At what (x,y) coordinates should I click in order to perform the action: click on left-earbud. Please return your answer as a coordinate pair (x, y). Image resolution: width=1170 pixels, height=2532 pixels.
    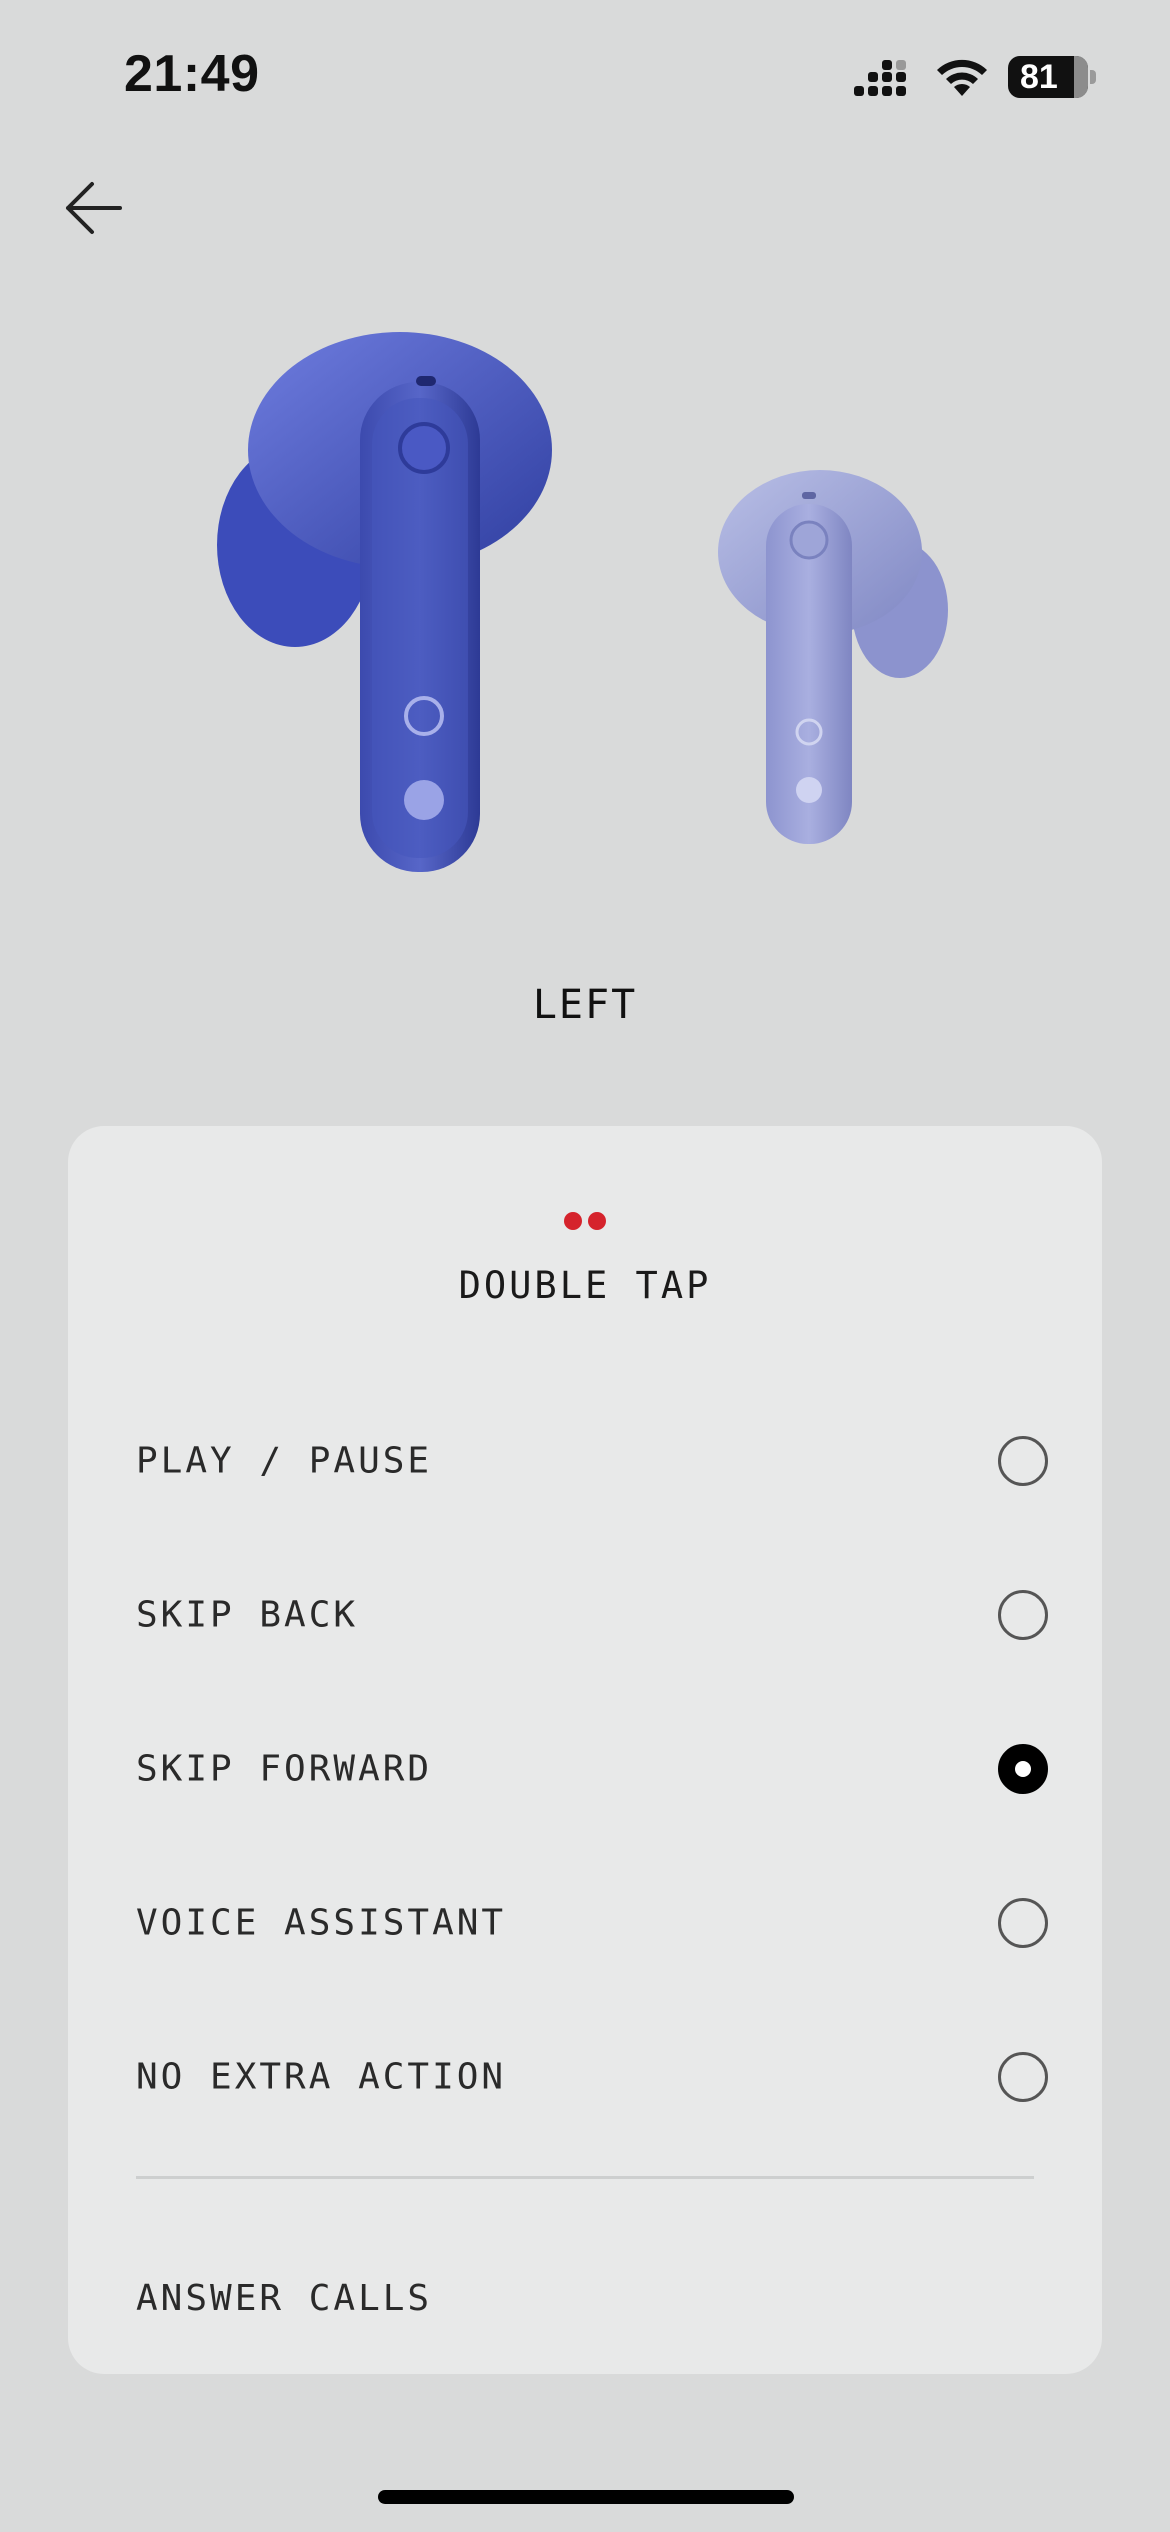
    Looking at the image, I should click on (384, 602).